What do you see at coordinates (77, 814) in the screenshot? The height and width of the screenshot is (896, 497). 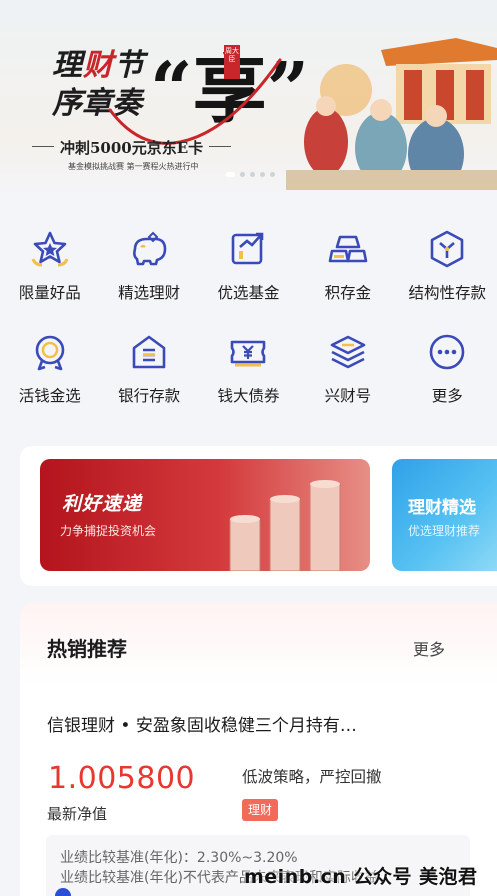 I see `product-nav-label: 最新净值` at bounding box center [77, 814].